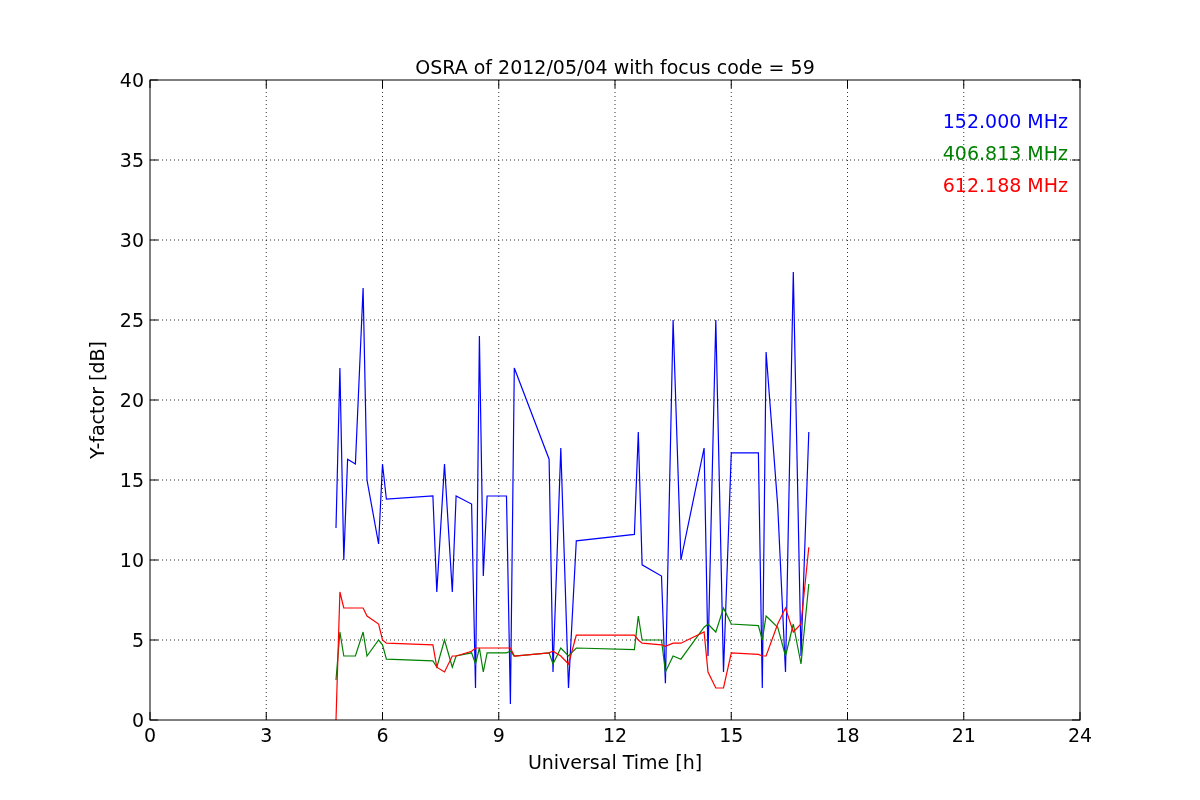 This screenshot has width=1200, height=800. Describe the element at coordinates (97, 400) in the screenshot. I see `axis-title: Y-factor [dB]` at that location.